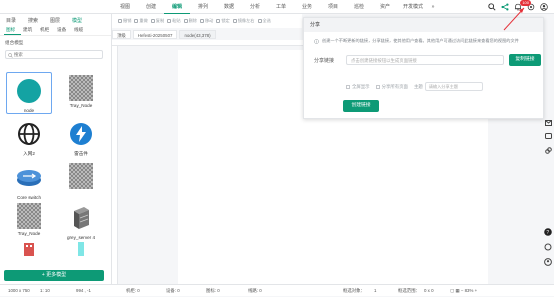 The height and width of the screenshot is (297, 554). I want to click on share-options: 全屏显示 分享所有页面 主题 请输入分享主题, so click(414, 86).